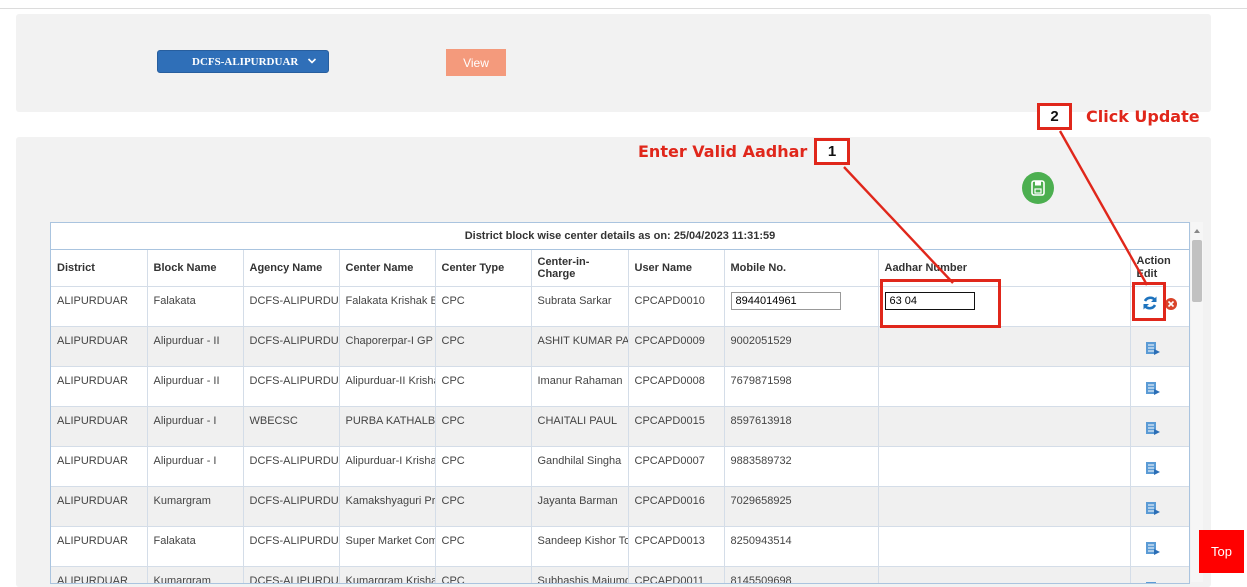 The image size is (1247, 587). I want to click on cell-user: CPCAPD0016, so click(676, 506).